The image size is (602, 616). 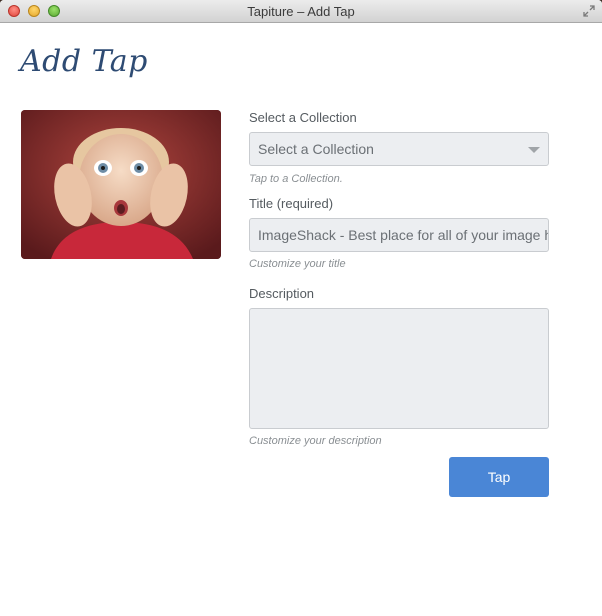 What do you see at coordinates (315, 441) in the screenshot?
I see `description-hint: Customize your description` at bounding box center [315, 441].